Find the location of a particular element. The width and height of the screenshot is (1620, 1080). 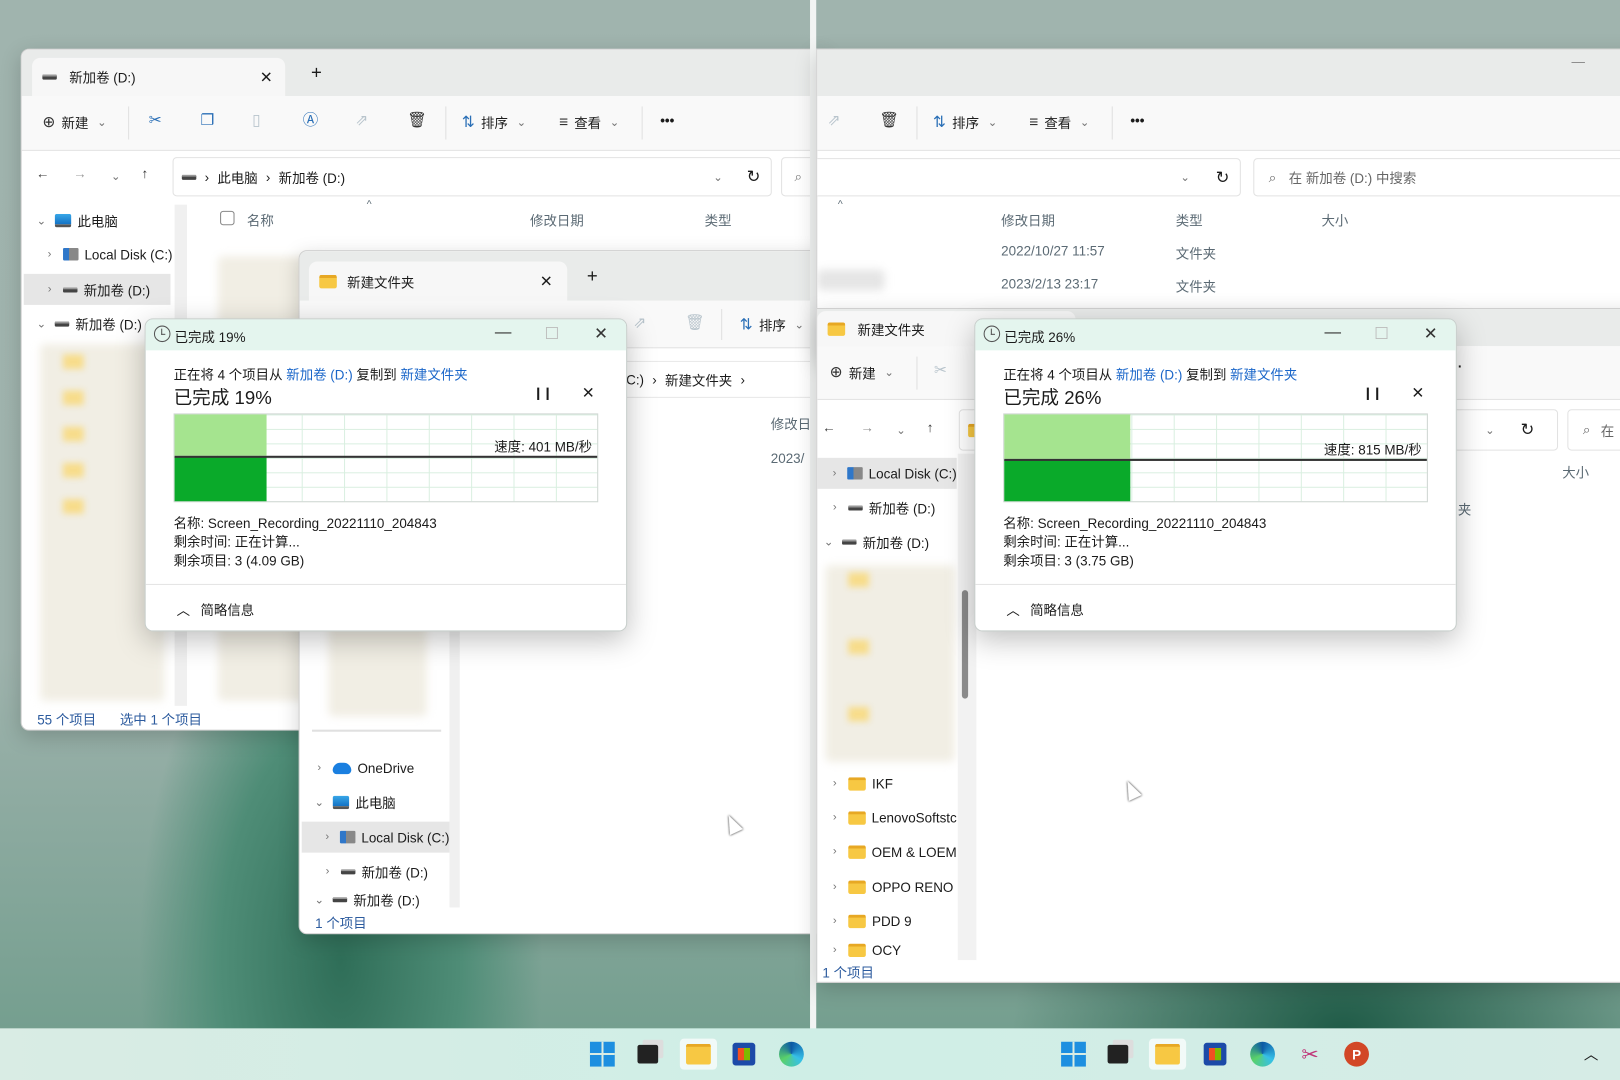

column-name: 名称 is located at coordinates (260, 220).